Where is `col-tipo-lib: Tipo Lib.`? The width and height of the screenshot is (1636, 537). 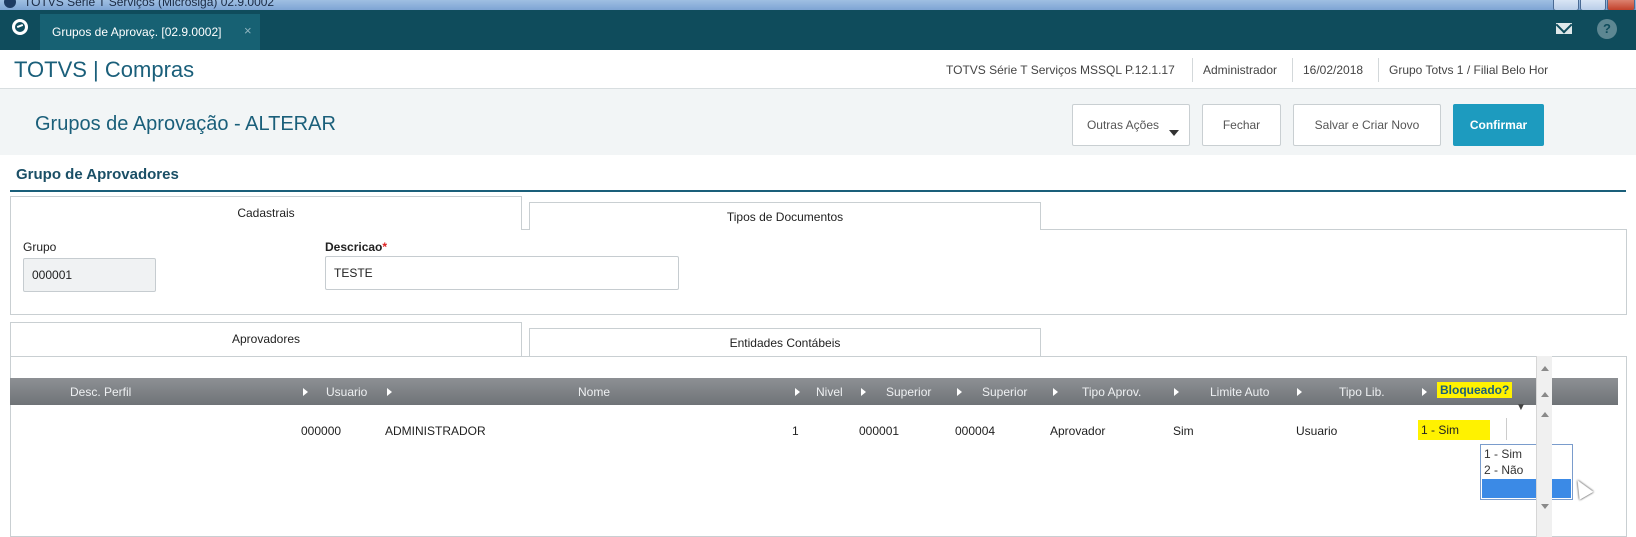 col-tipo-lib: Tipo Lib. is located at coordinates (1362, 392).